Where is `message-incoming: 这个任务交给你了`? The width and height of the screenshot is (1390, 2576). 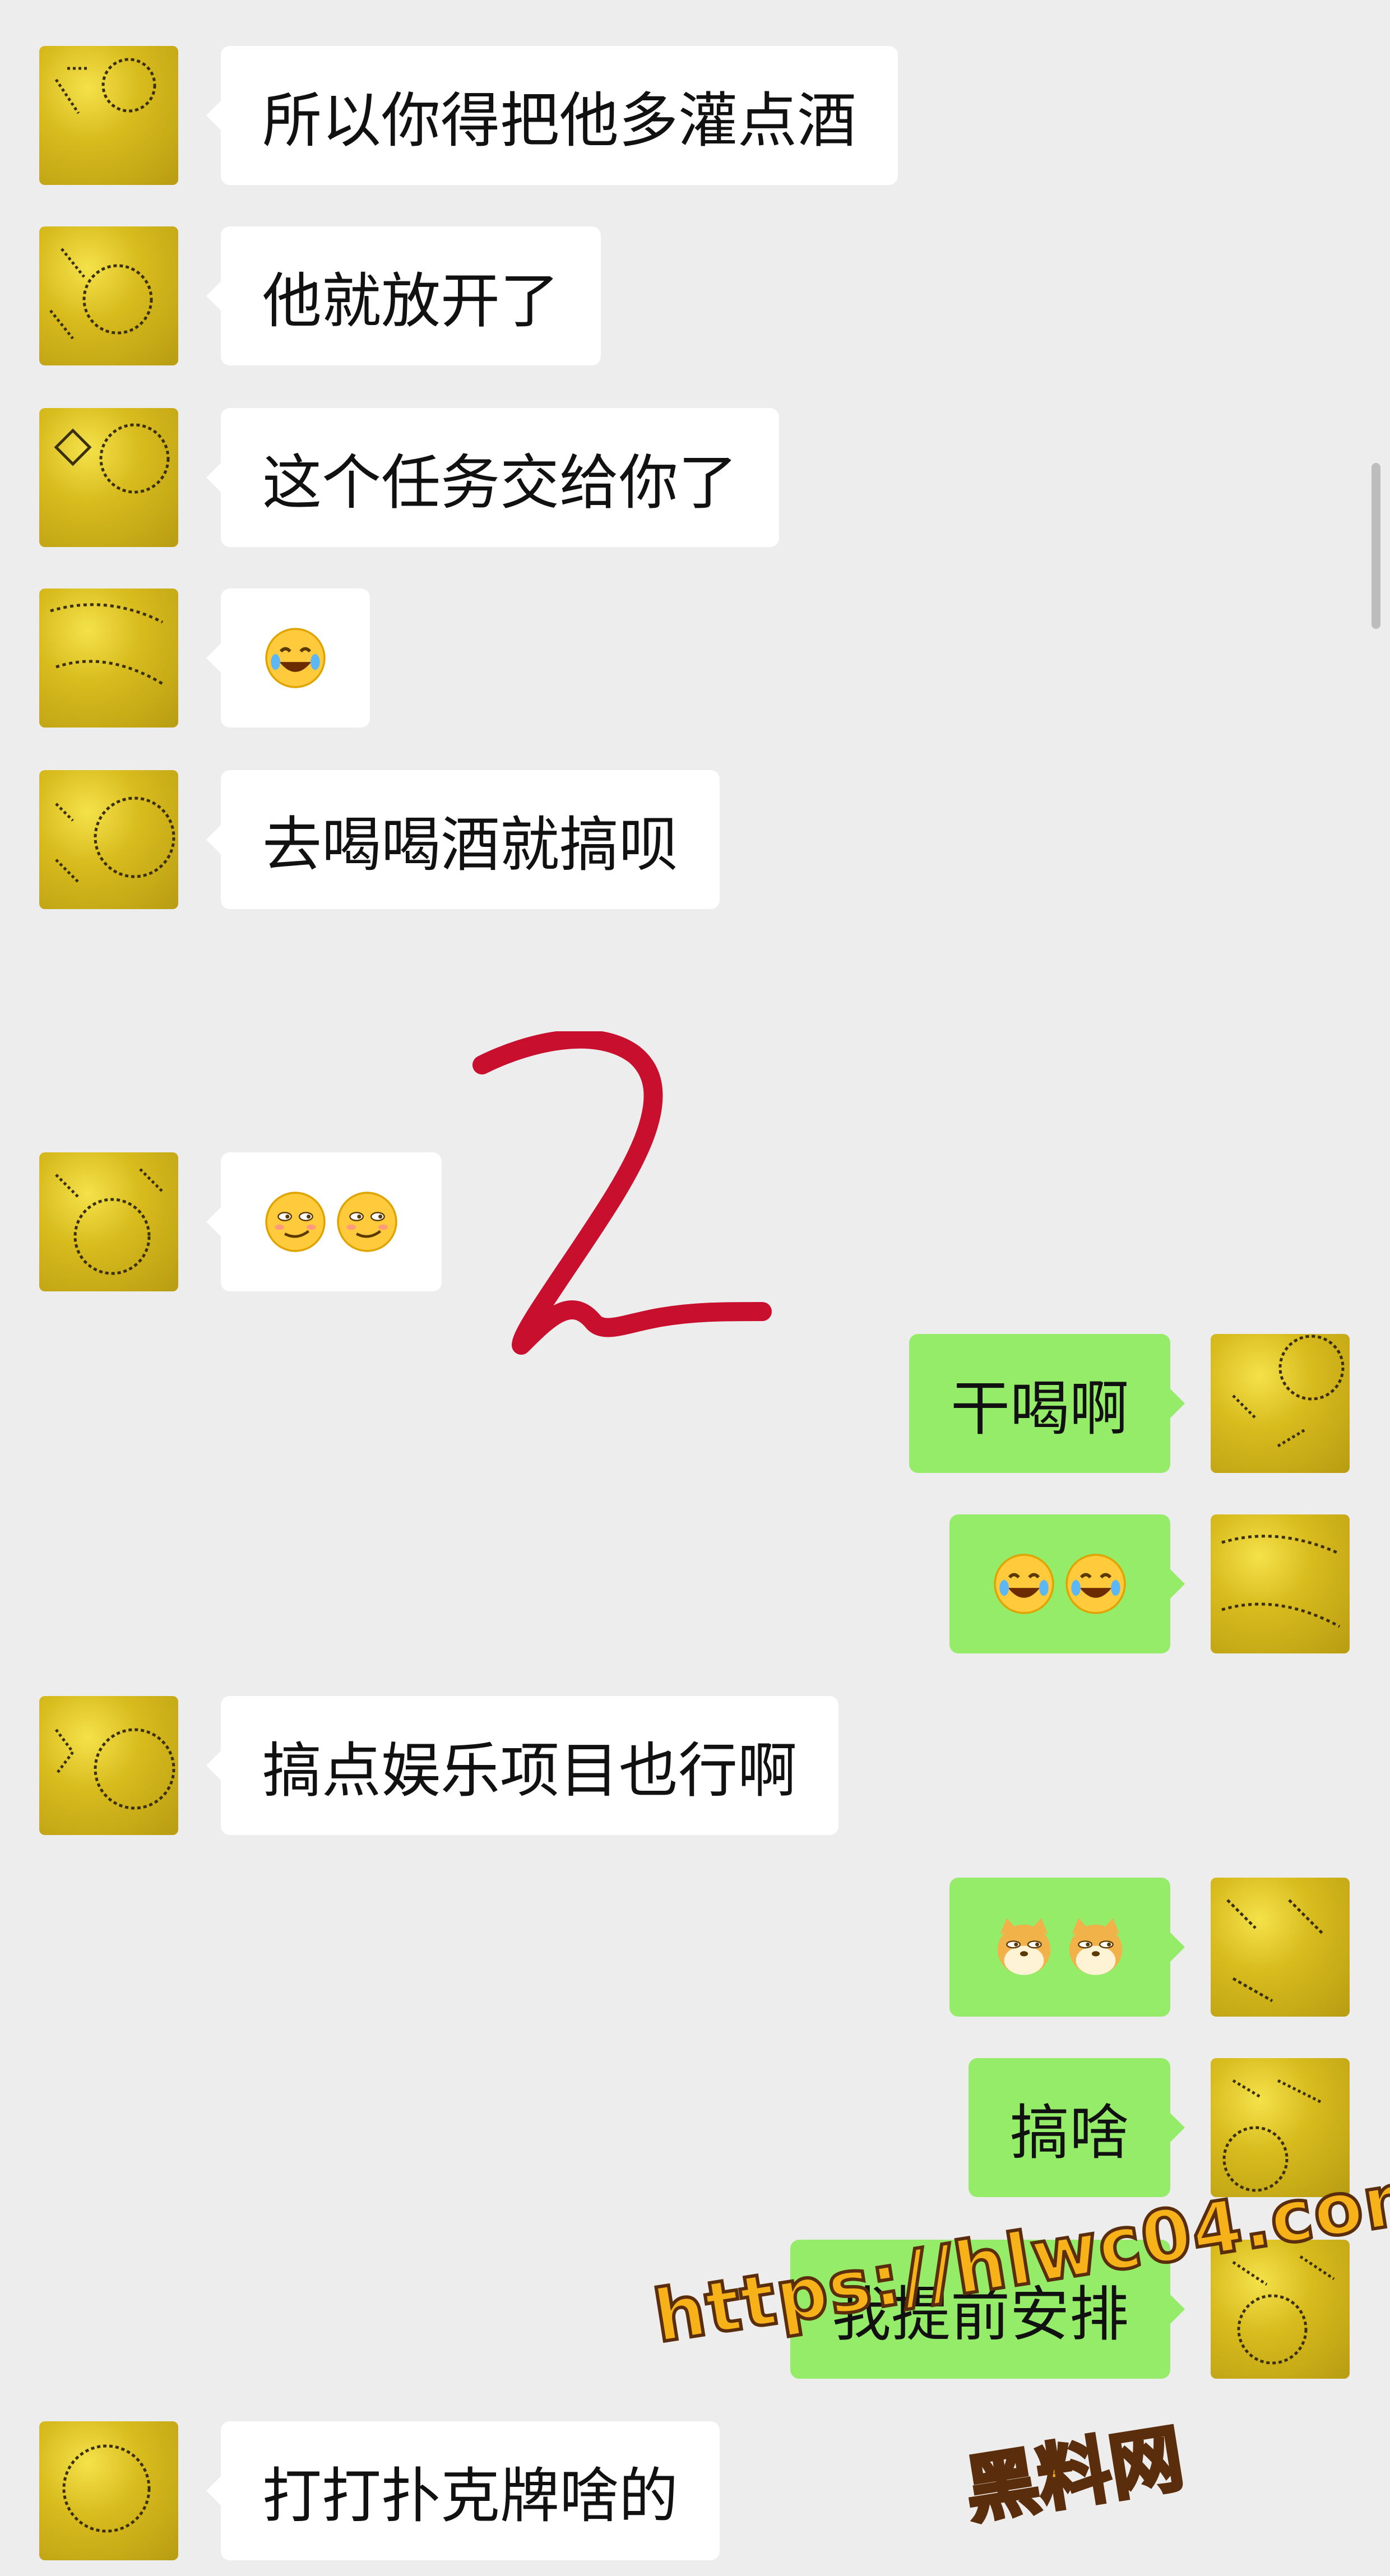 message-incoming: 这个任务交给你了 is located at coordinates (695, 477).